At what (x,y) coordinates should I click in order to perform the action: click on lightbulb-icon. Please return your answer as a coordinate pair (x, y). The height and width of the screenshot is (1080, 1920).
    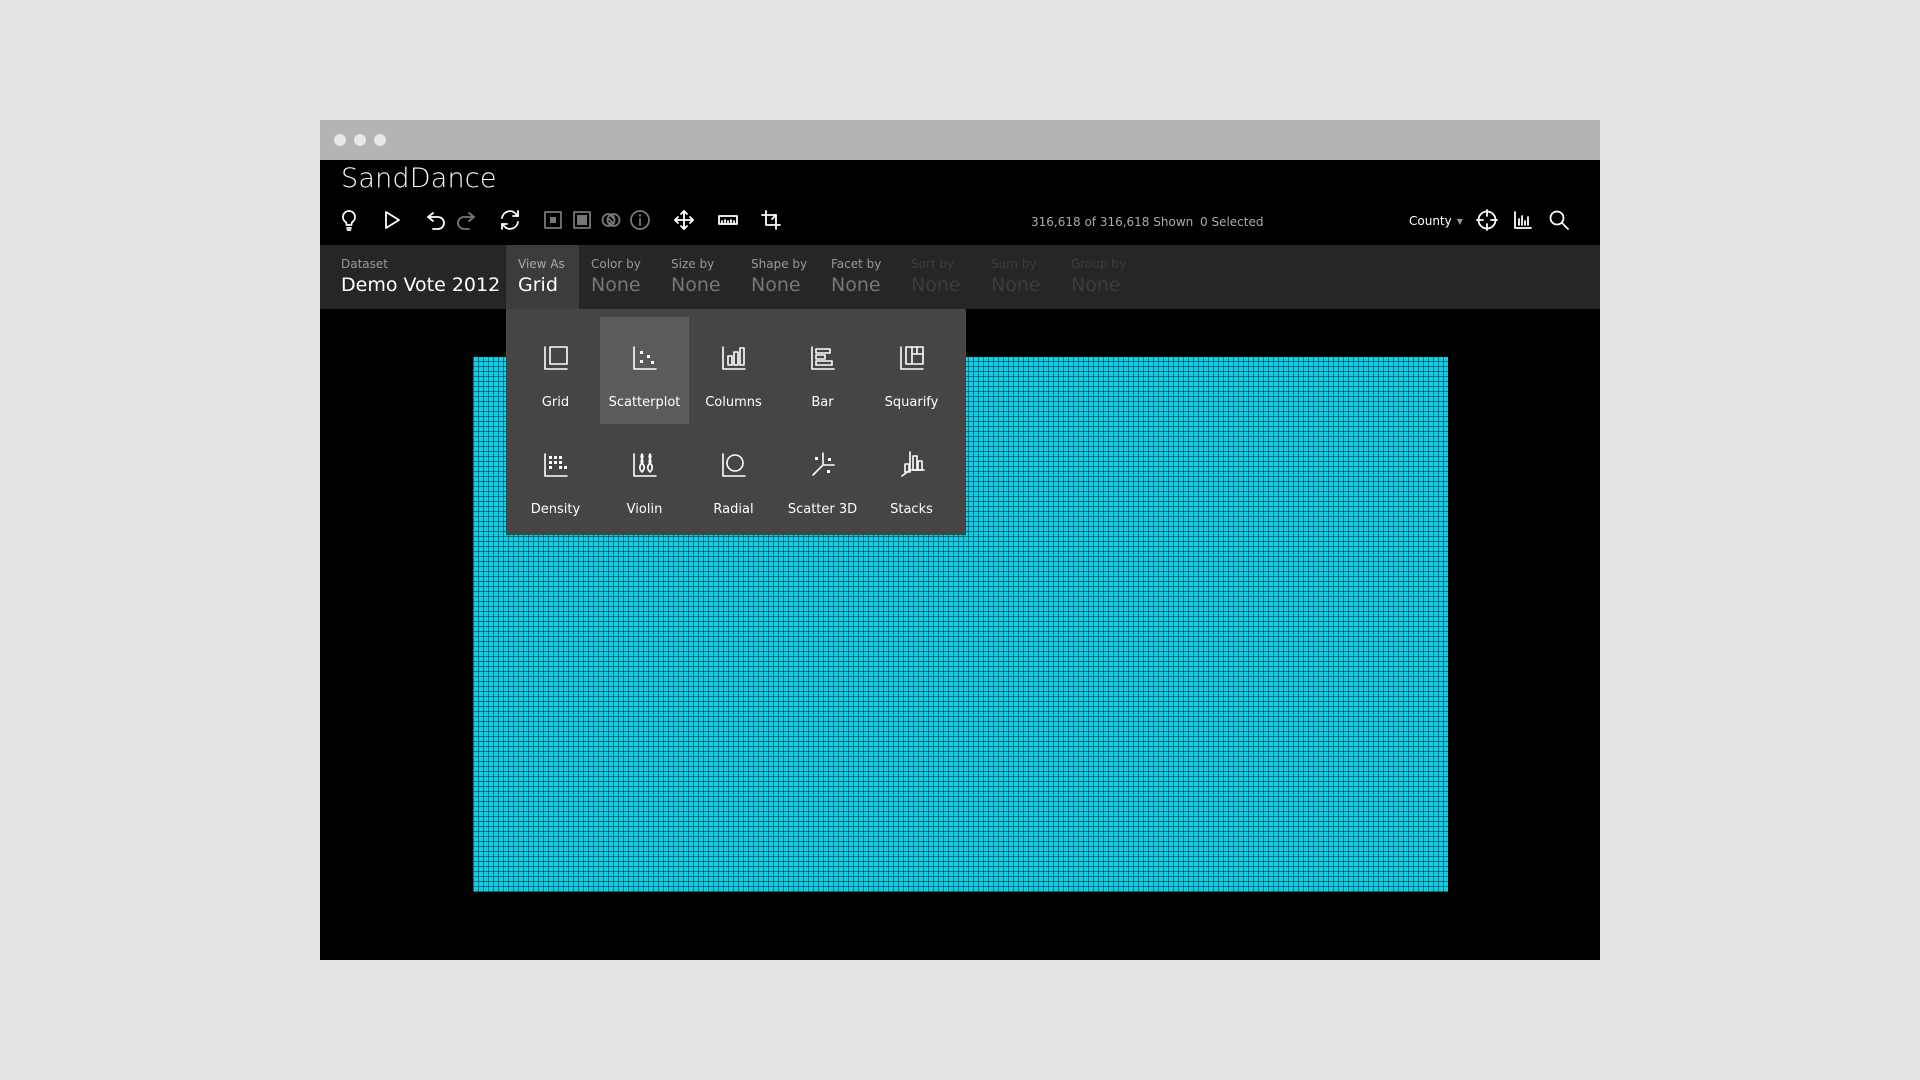
    Looking at the image, I should click on (349, 220).